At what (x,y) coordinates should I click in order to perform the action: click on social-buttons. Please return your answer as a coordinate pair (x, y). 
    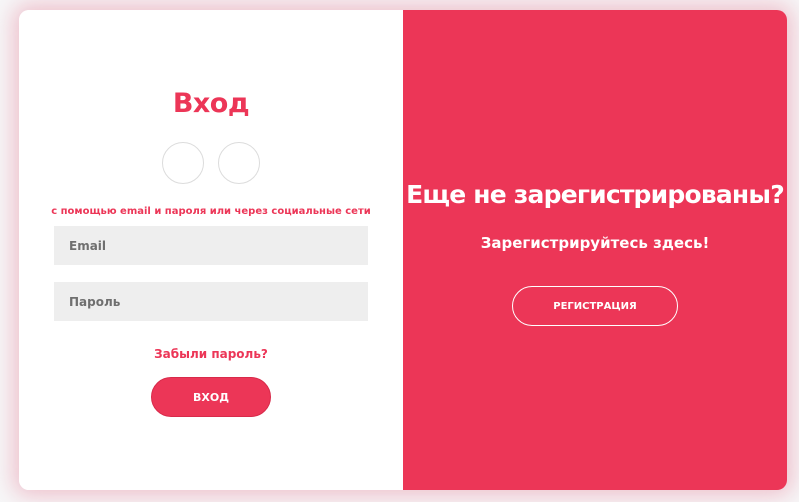
    Looking at the image, I should click on (211, 163).